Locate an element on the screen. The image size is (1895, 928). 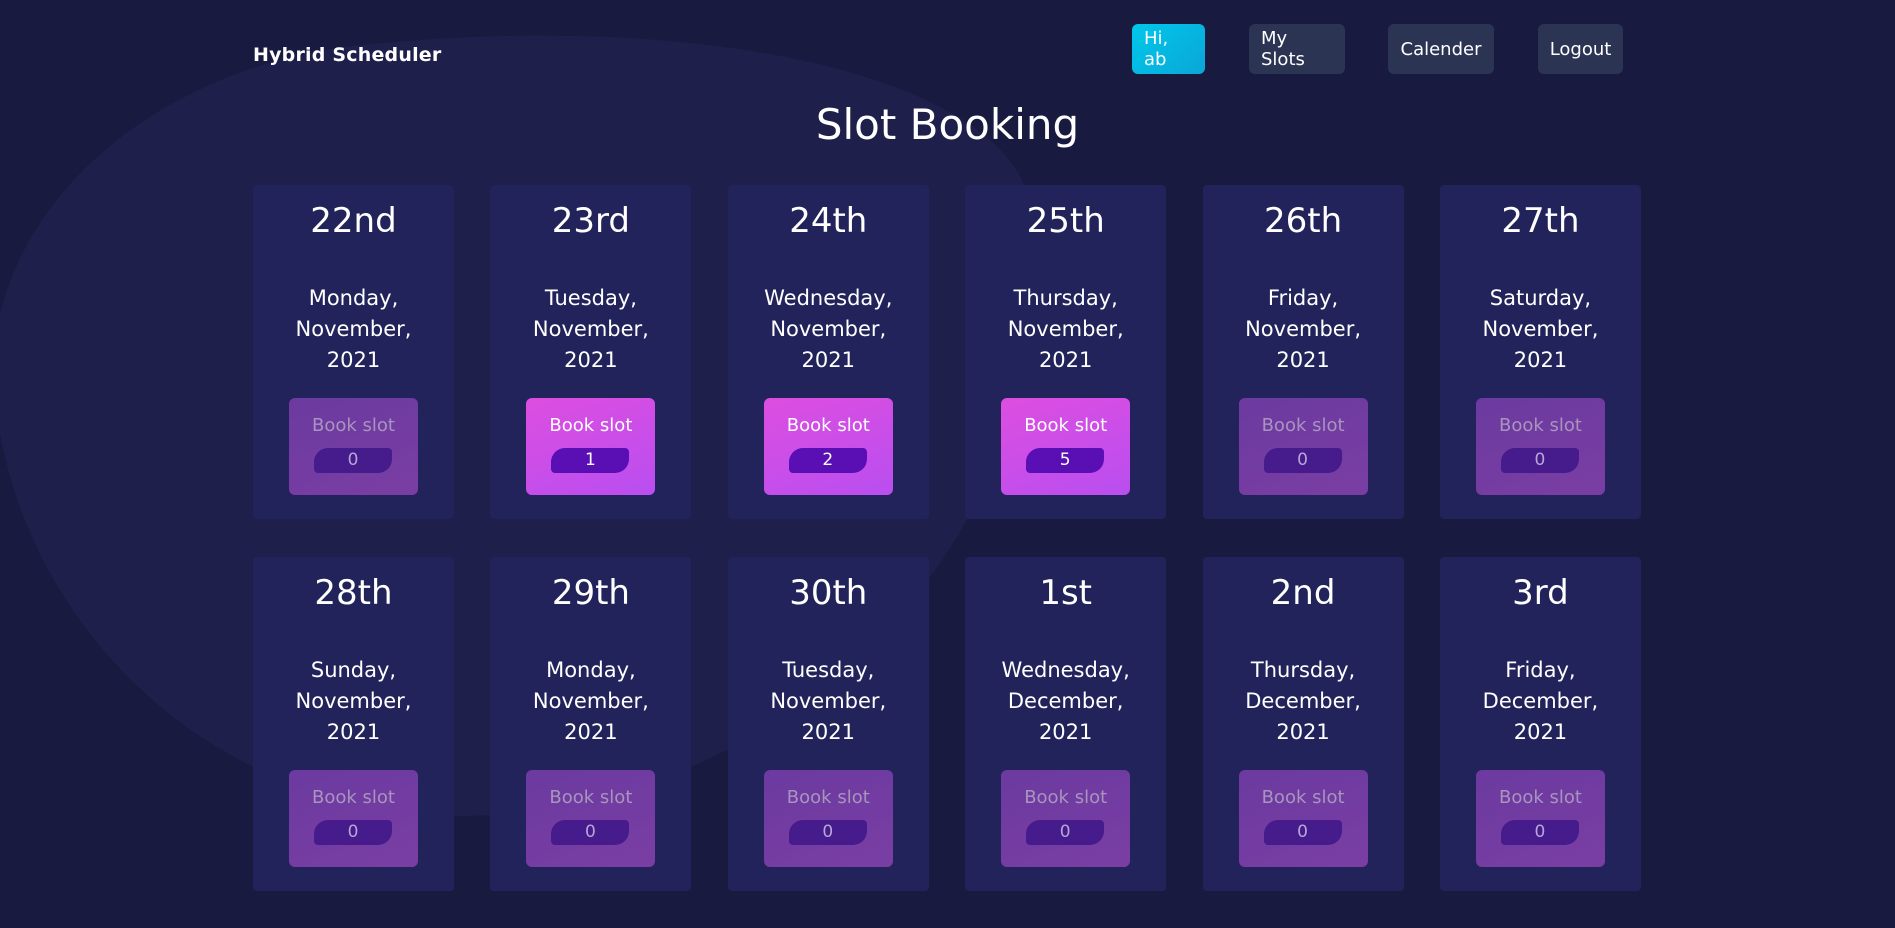
day-card: 23rd Tuesday, November, 2021 Book slot 1 is located at coordinates (591, 352).